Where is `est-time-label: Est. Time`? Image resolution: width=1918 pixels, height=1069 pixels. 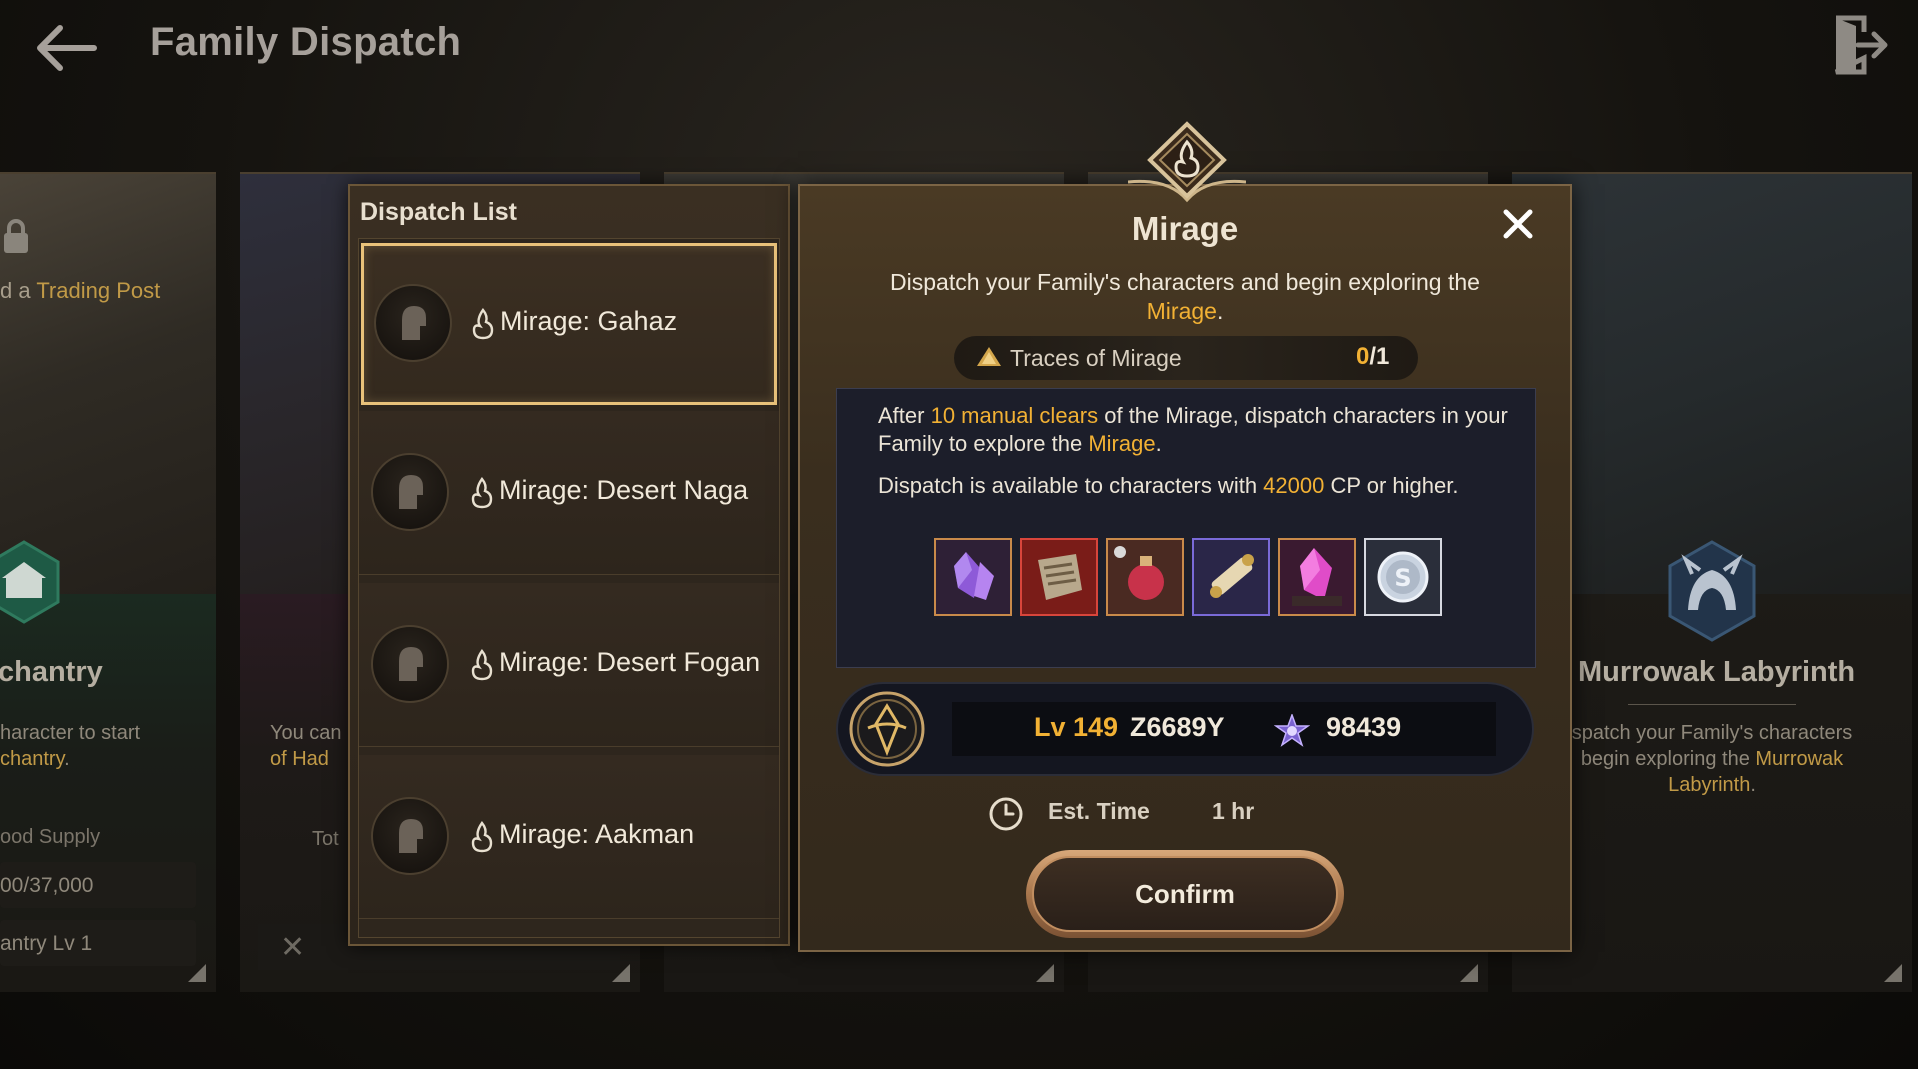 est-time-label: Est. Time is located at coordinates (1099, 811).